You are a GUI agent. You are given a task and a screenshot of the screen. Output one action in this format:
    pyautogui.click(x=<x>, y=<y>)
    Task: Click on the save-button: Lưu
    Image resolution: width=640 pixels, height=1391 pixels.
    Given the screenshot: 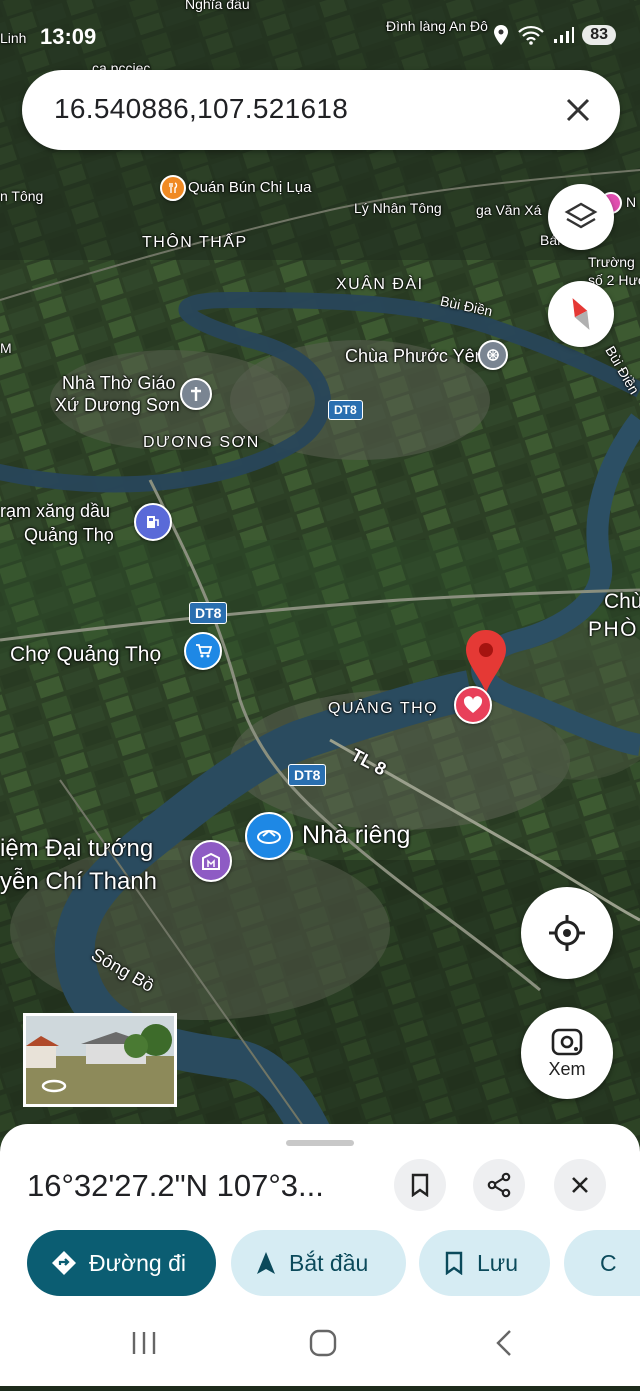 What is the action you would take?
    pyautogui.click(x=484, y=1263)
    